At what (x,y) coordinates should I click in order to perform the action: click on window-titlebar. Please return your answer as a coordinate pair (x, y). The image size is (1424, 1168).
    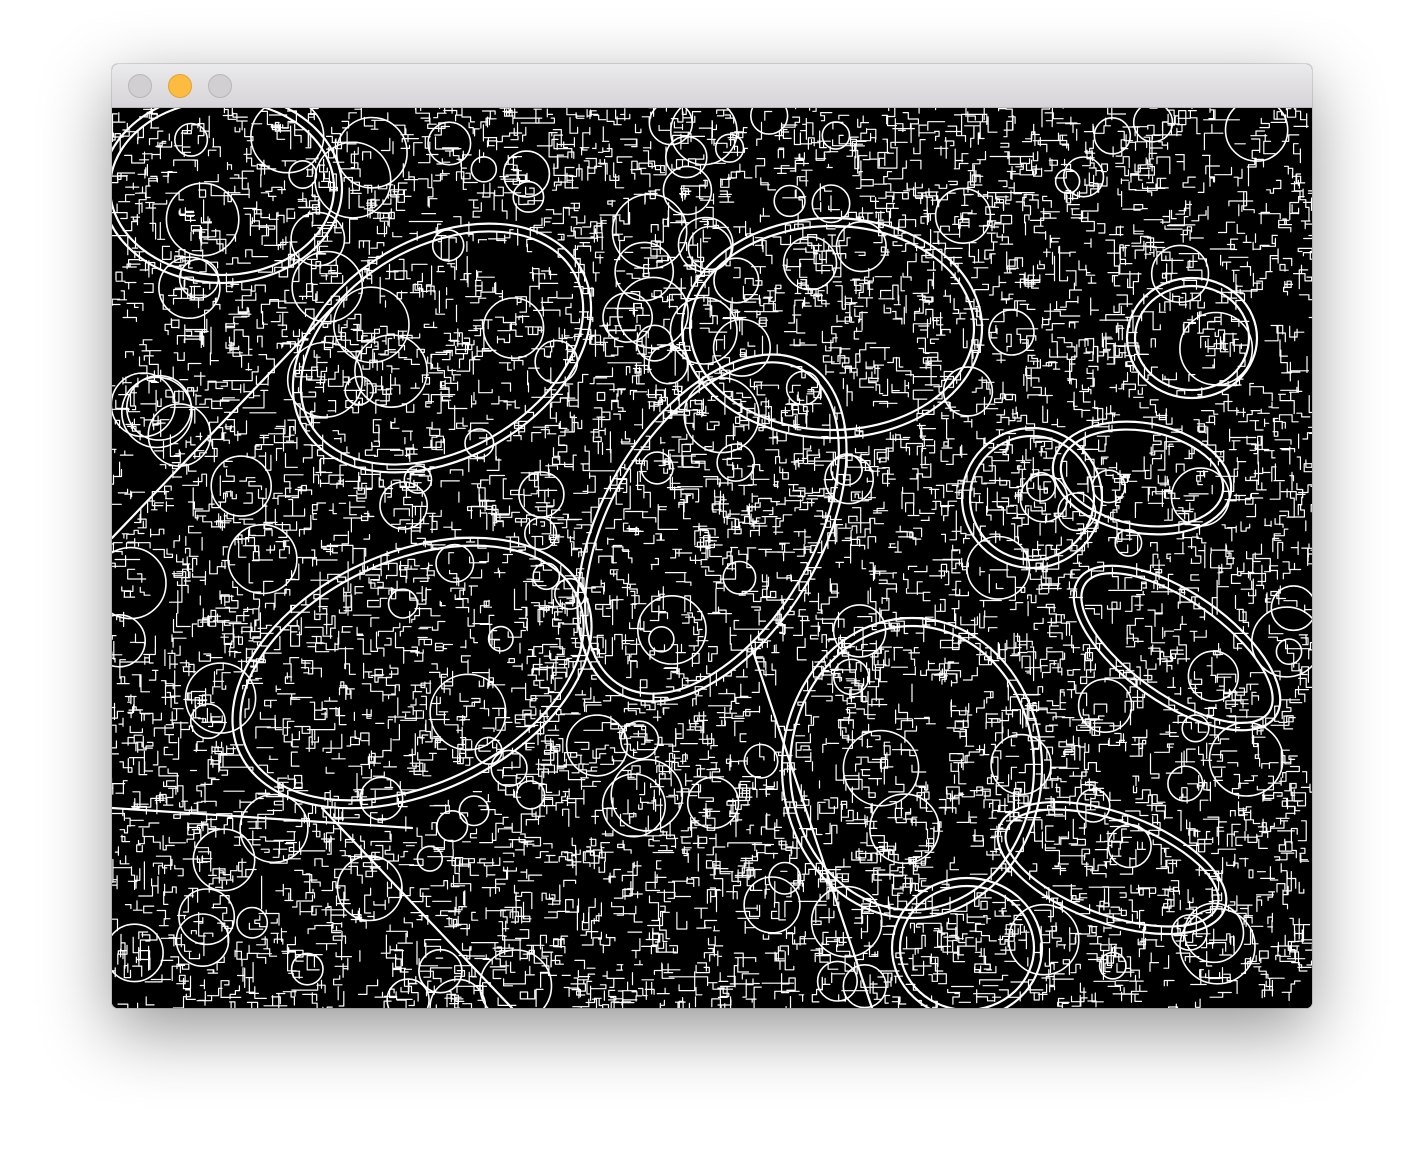
    Looking at the image, I should click on (712, 86).